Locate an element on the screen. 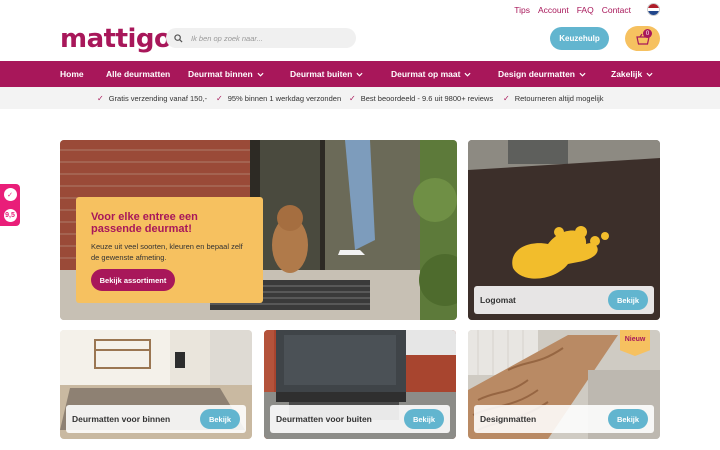 The image size is (720, 450). card-title: Deurmatten voor binnen is located at coordinates (121, 419).